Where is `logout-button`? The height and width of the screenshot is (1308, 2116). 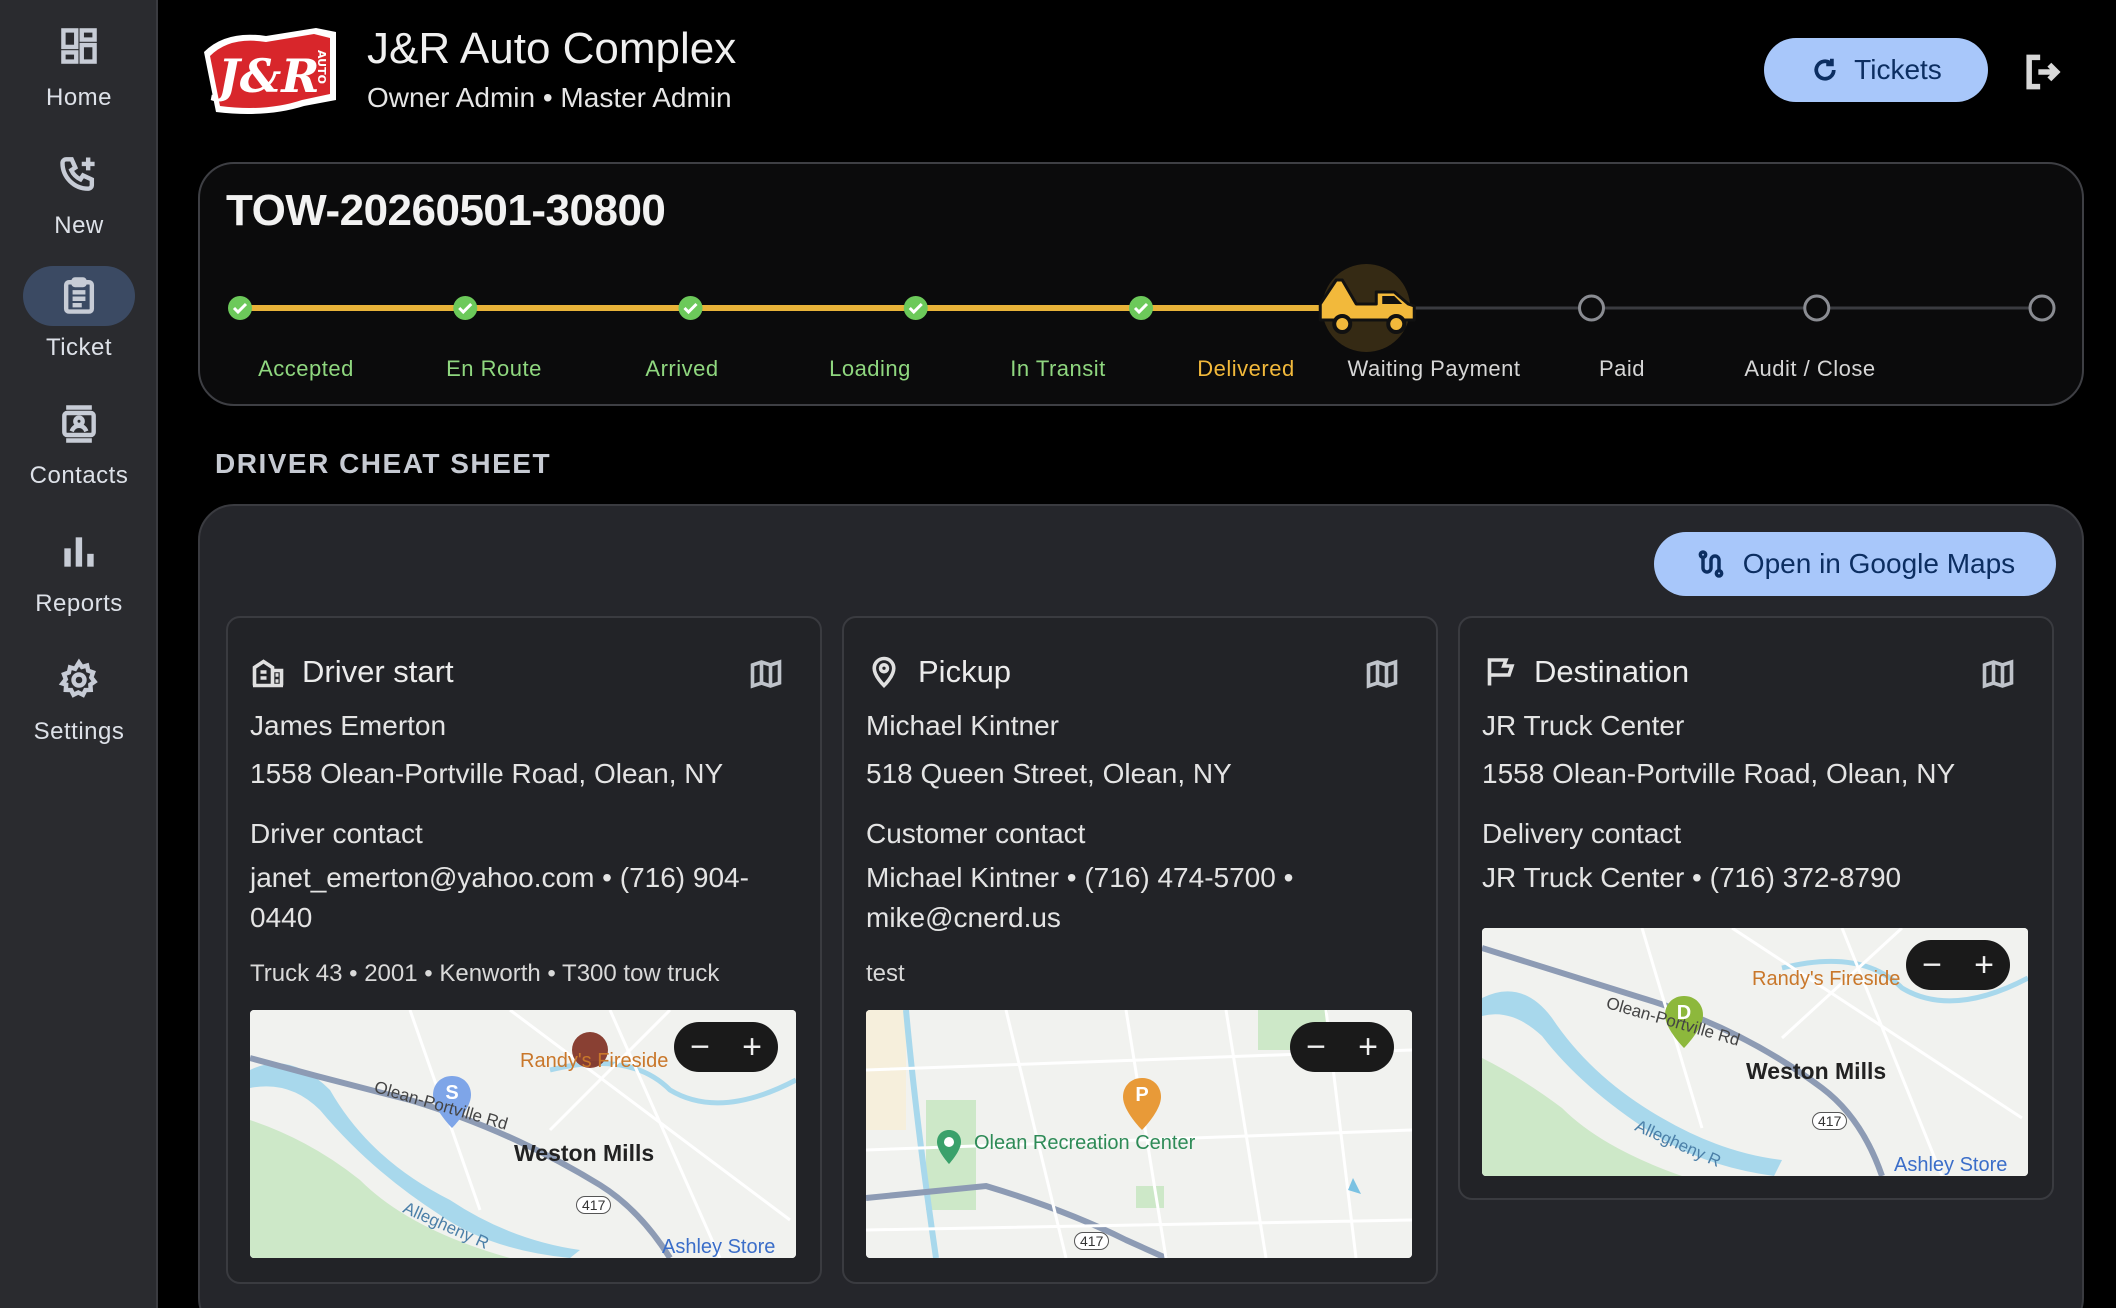 logout-button is located at coordinates (2042, 72).